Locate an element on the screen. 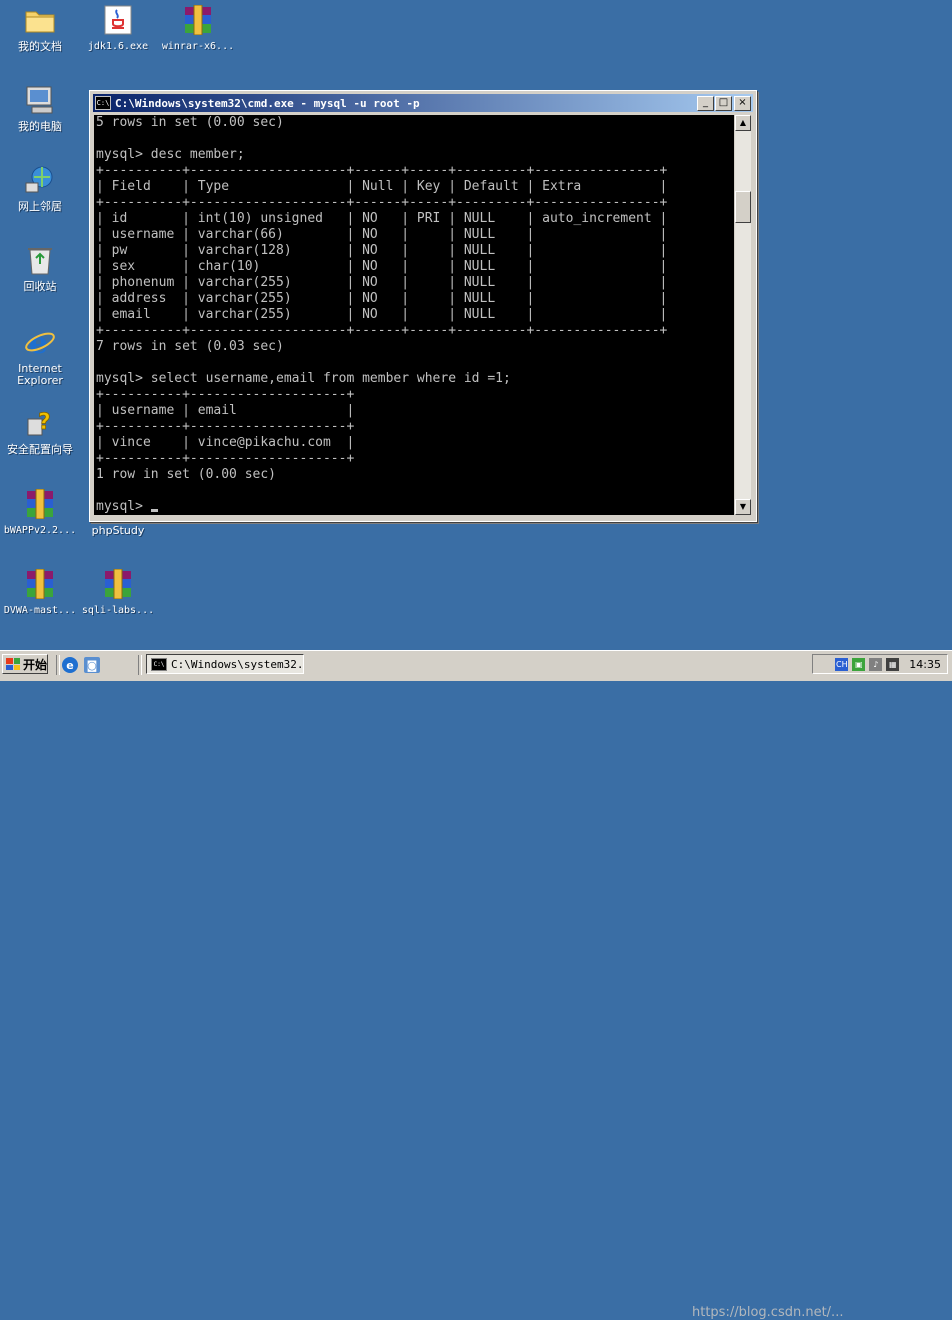  maximize-button: □ is located at coordinates (723, 103).